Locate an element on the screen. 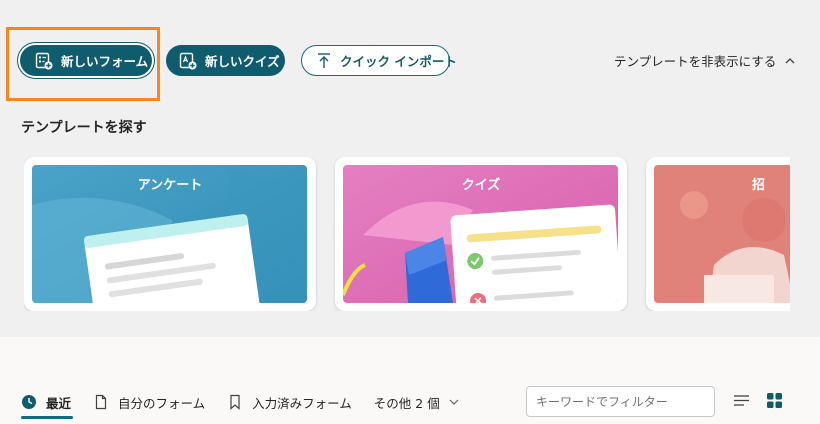  new-quiz-icon is located at coordinates (188, 61).